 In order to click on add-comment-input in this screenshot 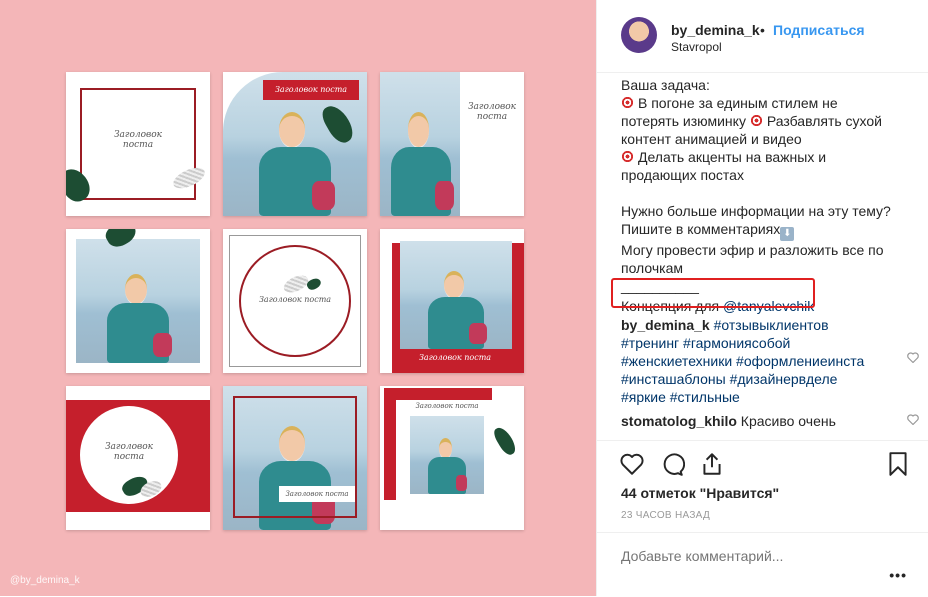, I will do `click(746, 556)`.